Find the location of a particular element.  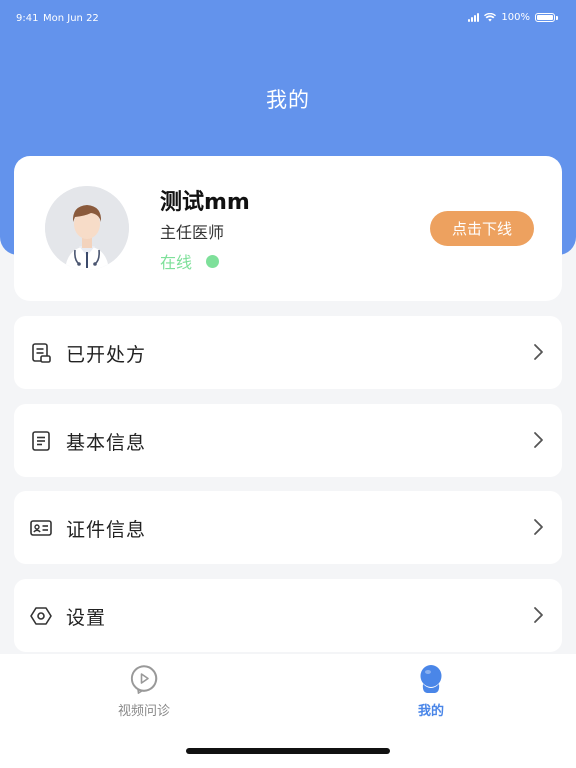

battery-icon is located at coordinates (545, 17).